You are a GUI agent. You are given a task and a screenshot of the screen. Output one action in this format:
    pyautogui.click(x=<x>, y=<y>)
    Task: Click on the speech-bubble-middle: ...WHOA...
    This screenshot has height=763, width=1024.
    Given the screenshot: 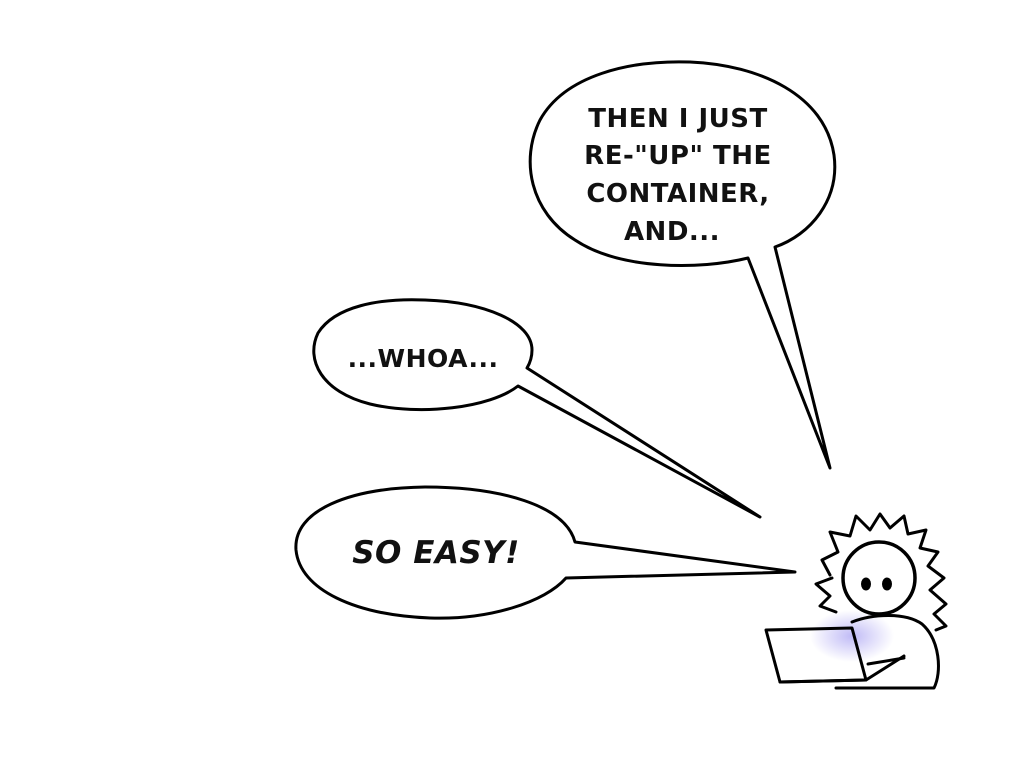 What is the action you would take?
    pyautogui.click(x=537, y=408)
    